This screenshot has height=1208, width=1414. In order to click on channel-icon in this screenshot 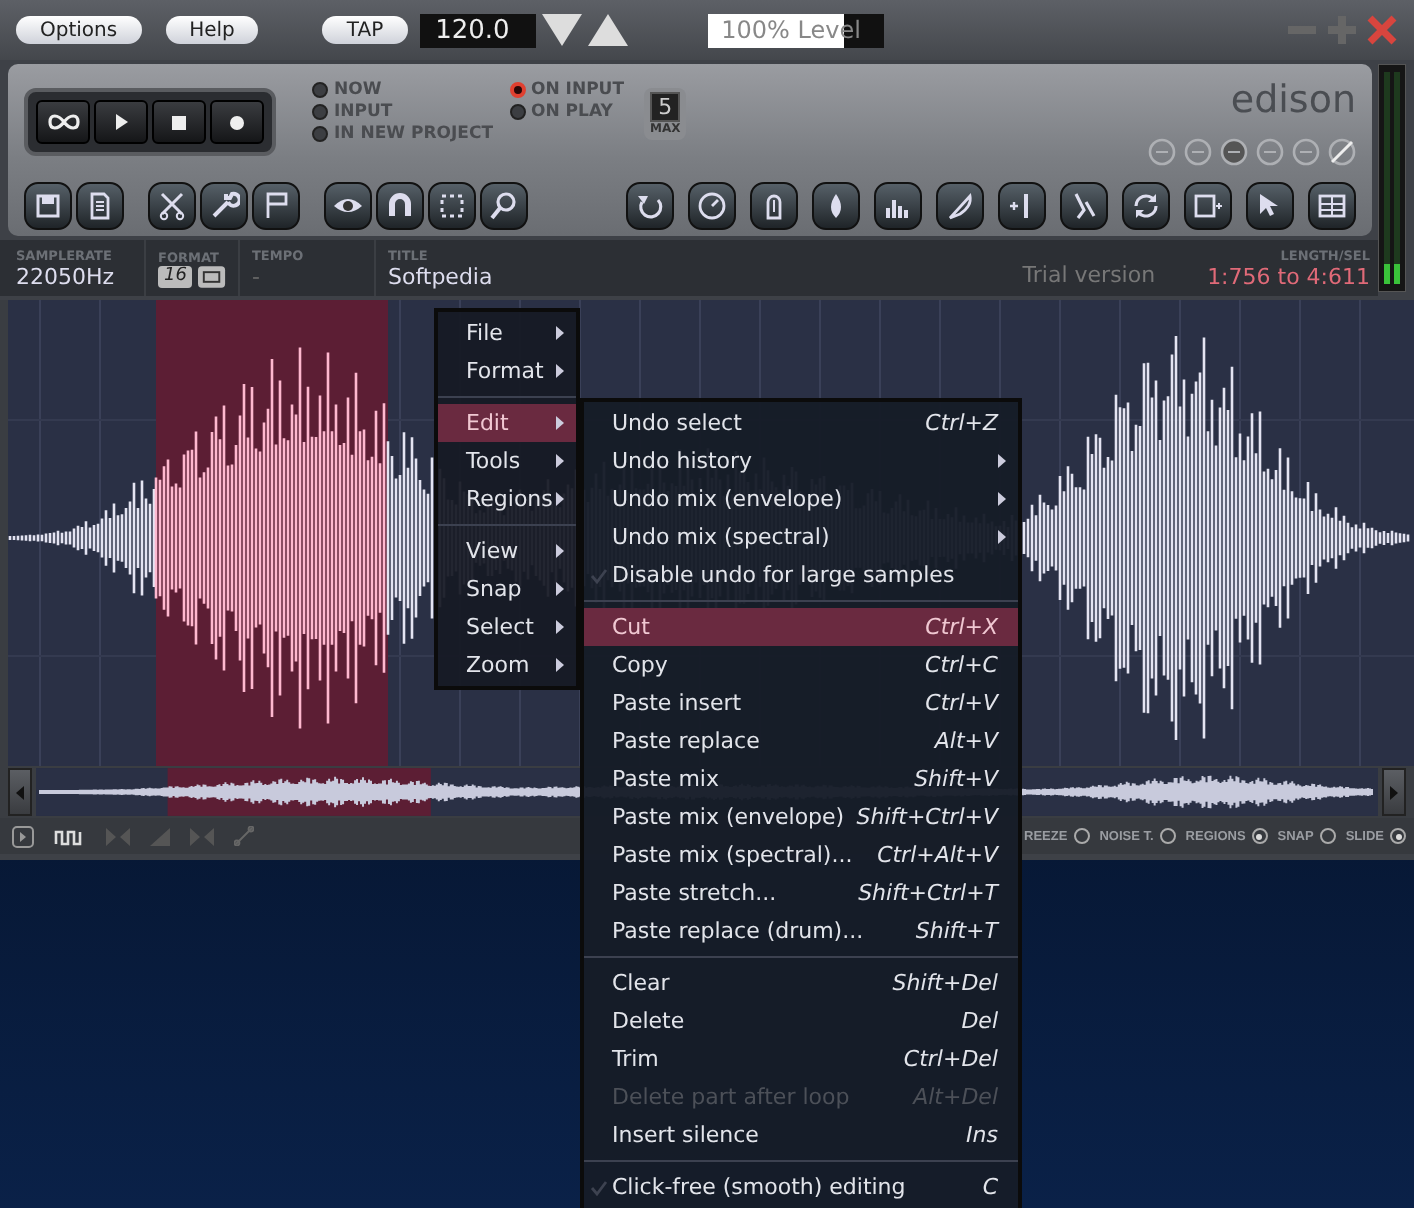, I will do `click(212, 276)`.